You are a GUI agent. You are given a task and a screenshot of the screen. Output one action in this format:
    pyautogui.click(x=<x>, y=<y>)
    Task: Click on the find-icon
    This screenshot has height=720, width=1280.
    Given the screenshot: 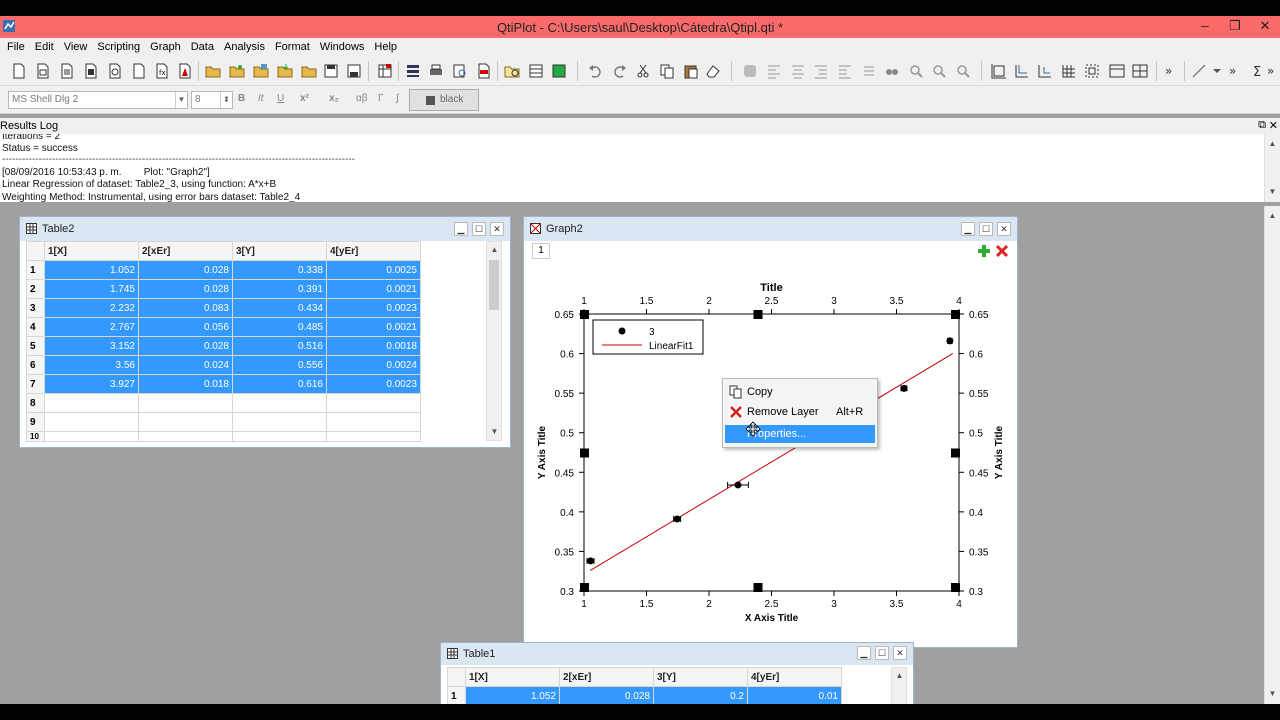 What is the action you would take?
    pyautogui.click(x=892, y=71)
    